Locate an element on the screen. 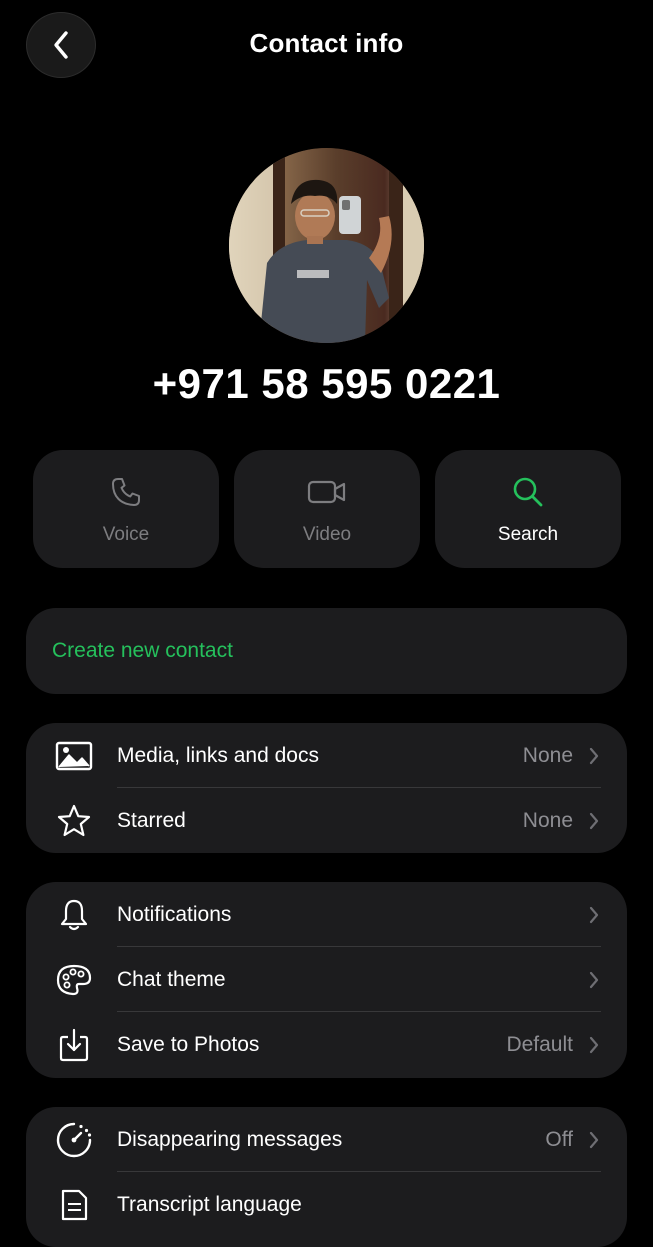  avatar is located at coordinates (326, 245).